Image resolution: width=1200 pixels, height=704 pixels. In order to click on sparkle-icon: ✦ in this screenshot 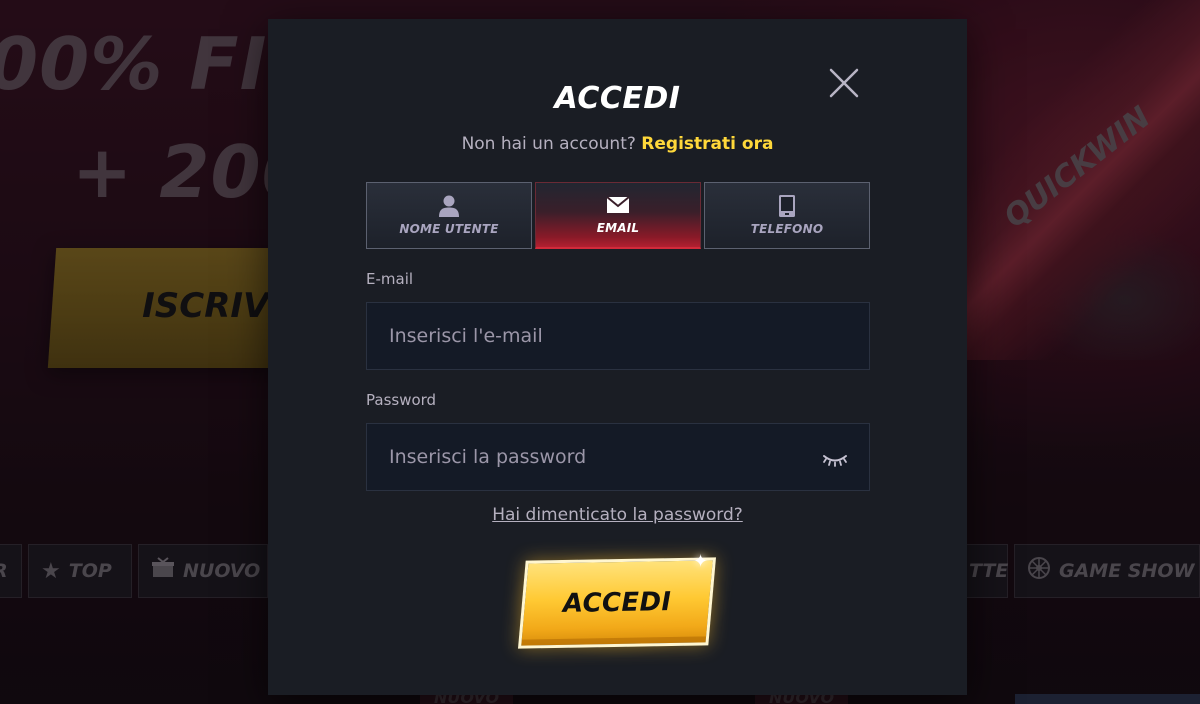, I will do `click(701, 561)`.